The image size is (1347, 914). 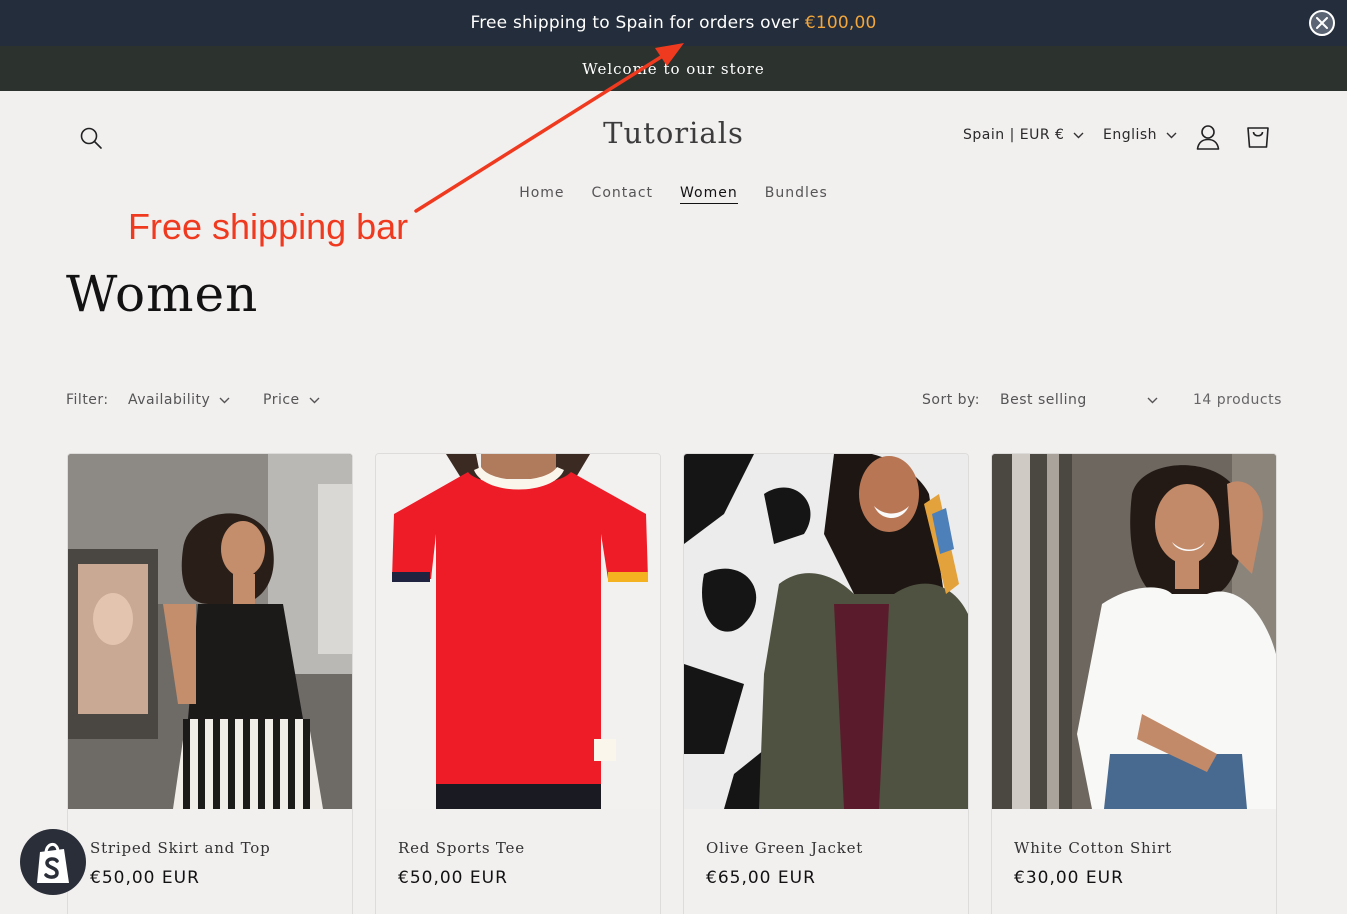 I want to click on collection-title: Women, so click(x=162, y=294).